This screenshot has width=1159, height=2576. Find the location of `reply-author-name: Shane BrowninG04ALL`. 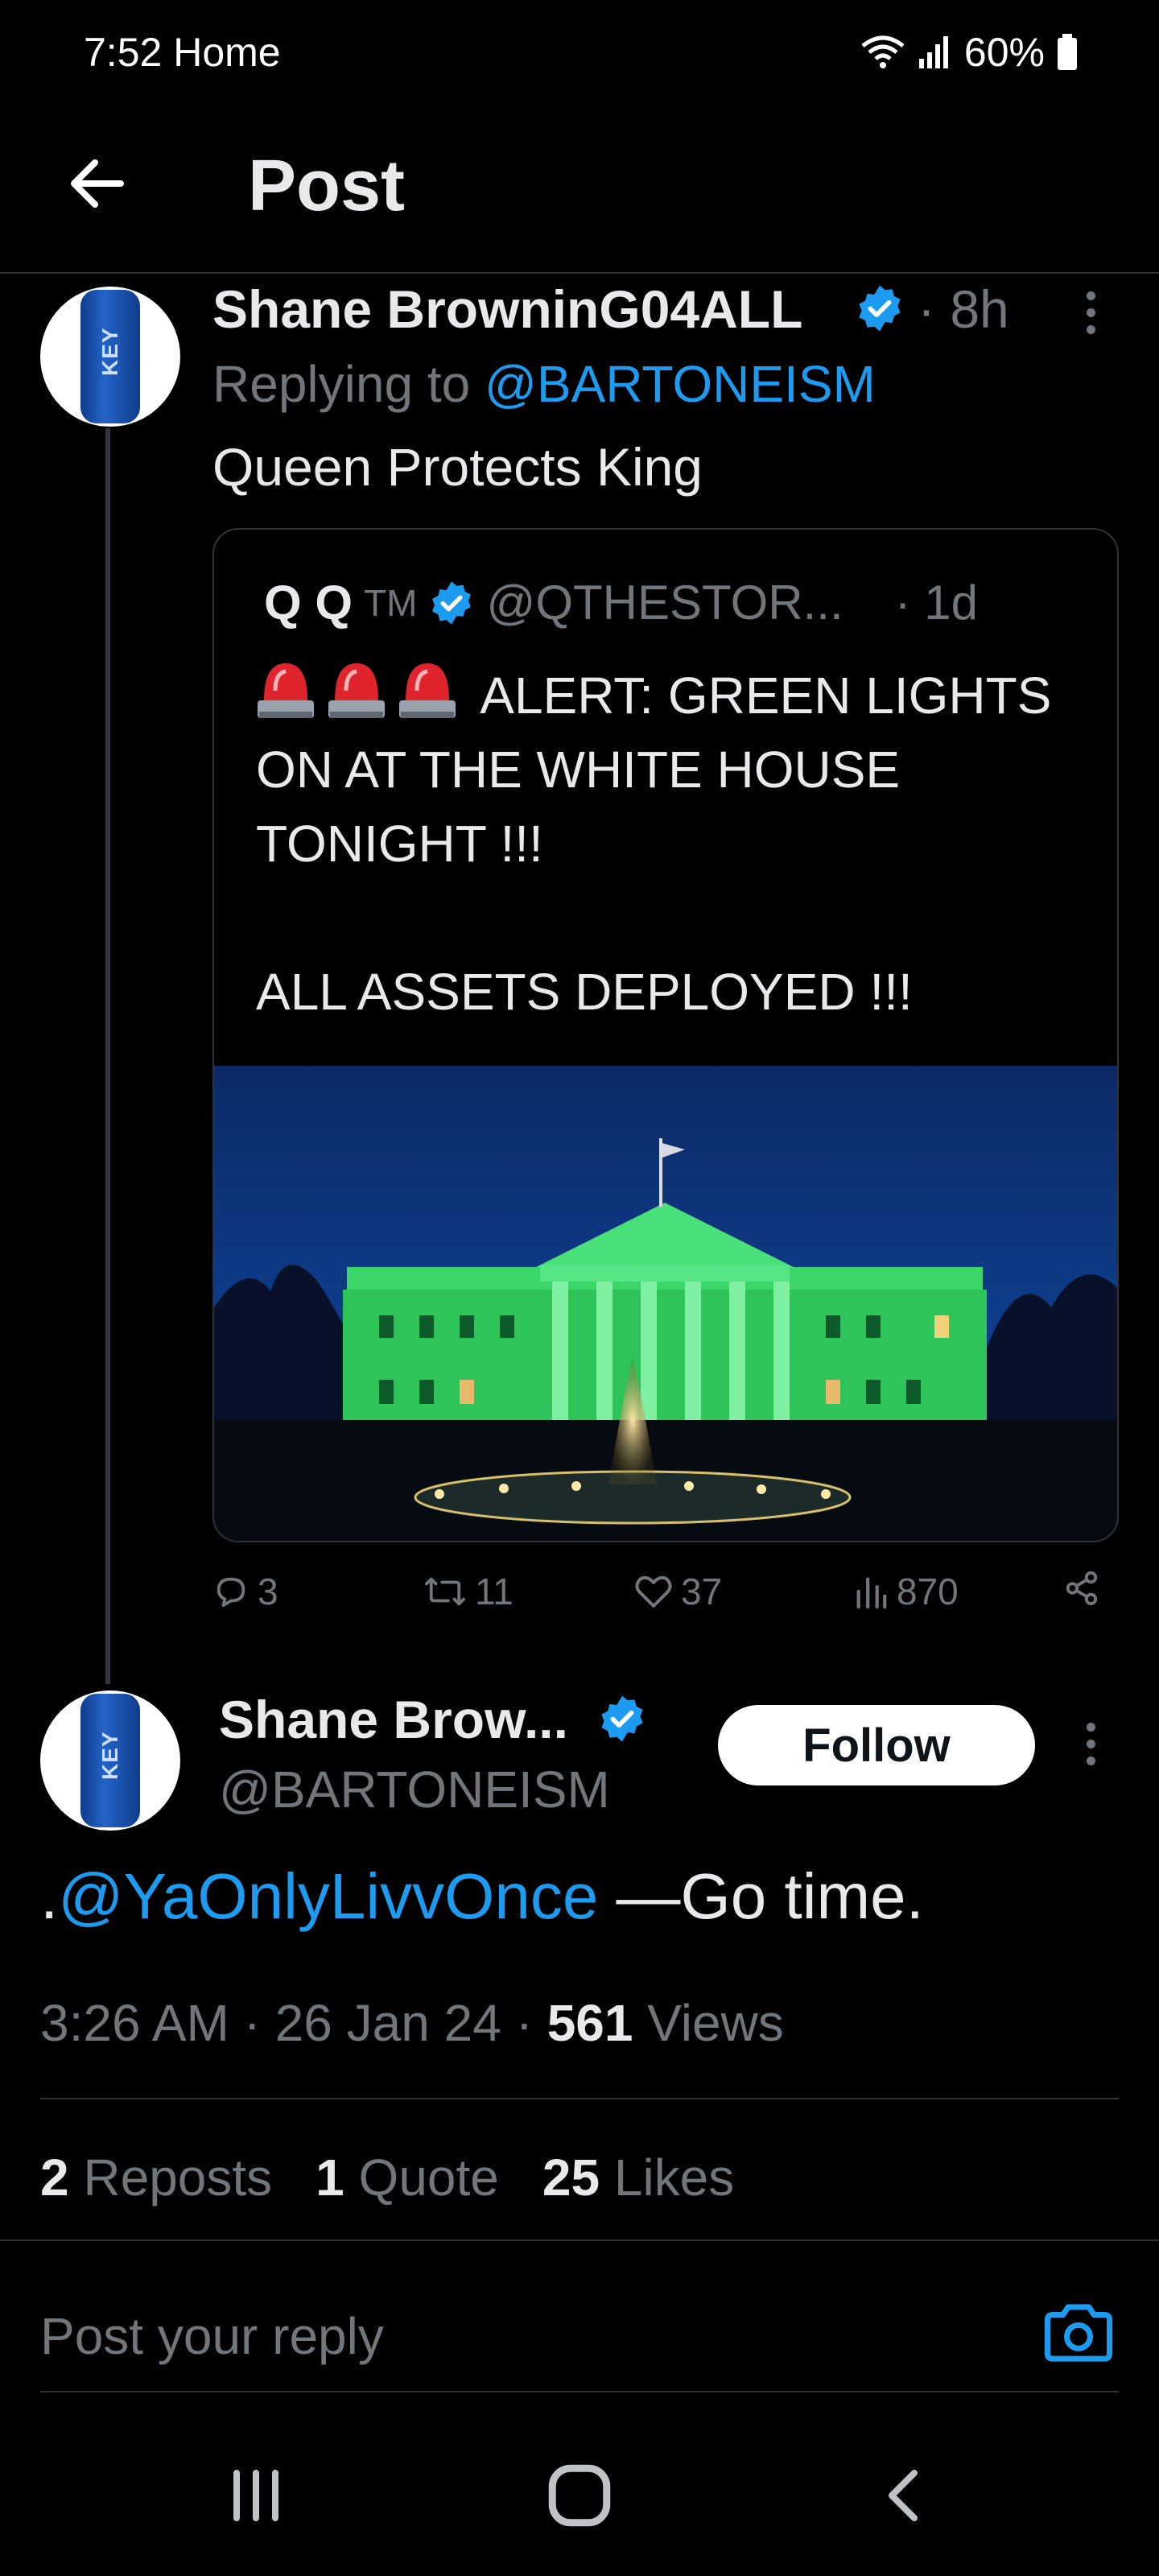

reply-author-name: Shane BrowninG04ALL is located at coordinates (507, 309).